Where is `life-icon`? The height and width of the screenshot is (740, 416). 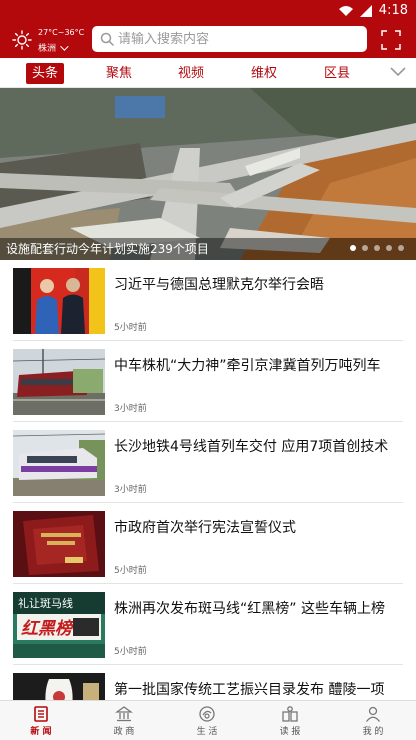 life-icon is located at coordinates (207, 714).